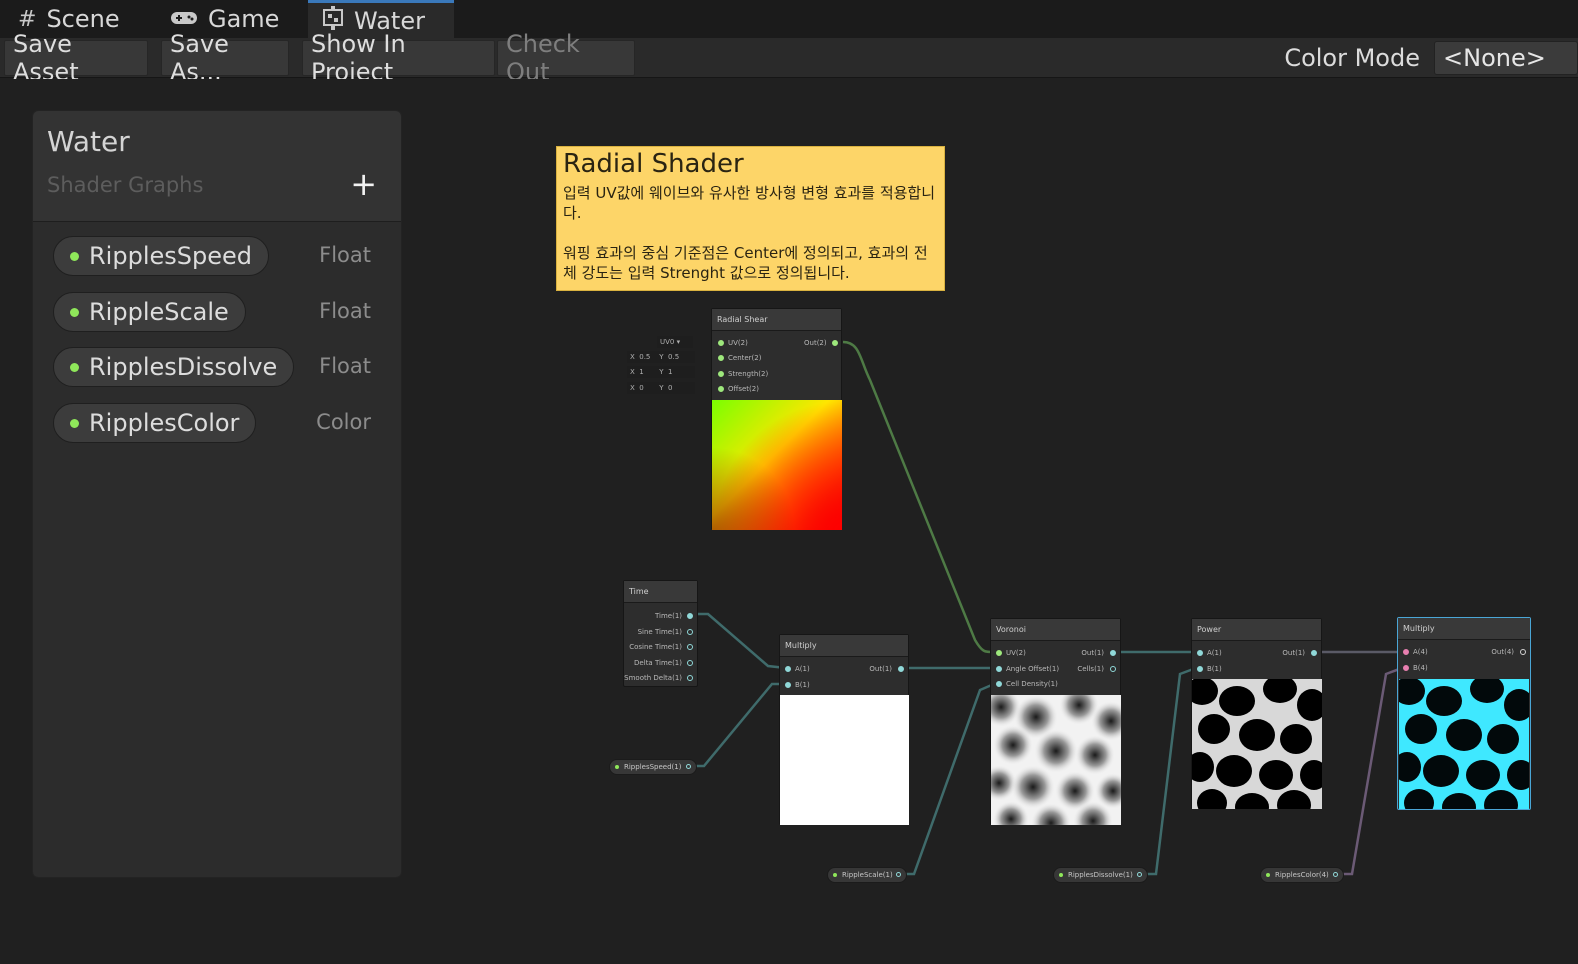 Image resolution: width=1578 pixels, height=964 pixels. What do you see at coordinates (802, 669) in the screenshot?
I see `port-label: A(1)` at bounding box center [802, 669].